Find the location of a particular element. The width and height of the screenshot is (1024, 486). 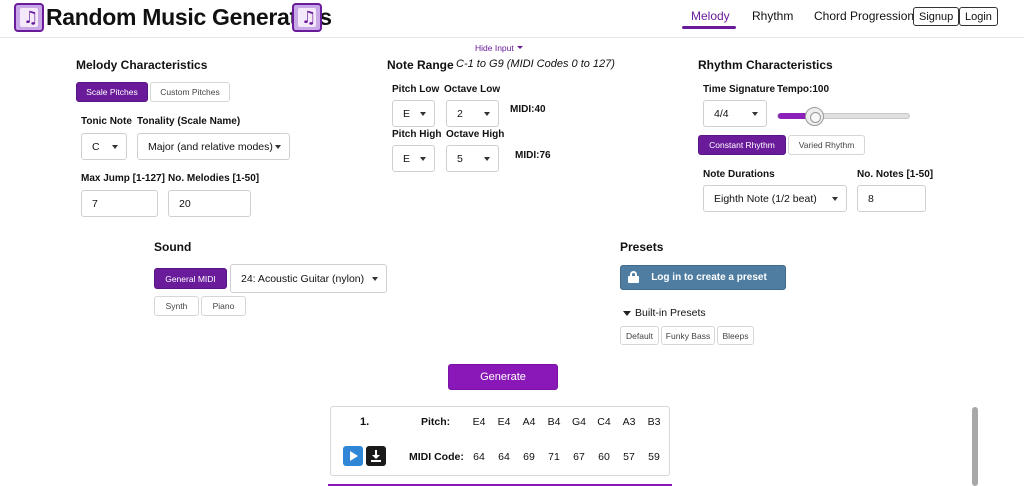

pitch-high-select: E is located at coordinates (413, 158).